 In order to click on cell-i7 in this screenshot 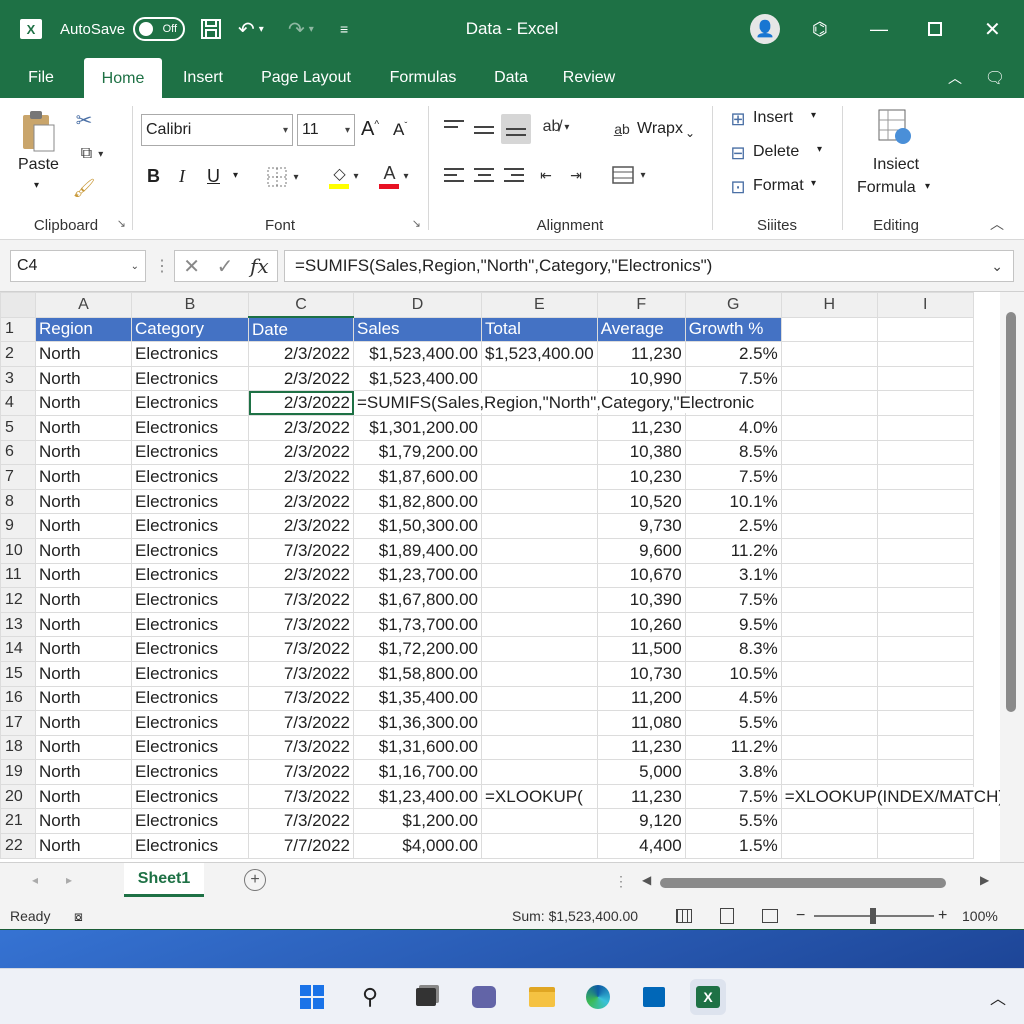, I will do `click(925, 477)`.